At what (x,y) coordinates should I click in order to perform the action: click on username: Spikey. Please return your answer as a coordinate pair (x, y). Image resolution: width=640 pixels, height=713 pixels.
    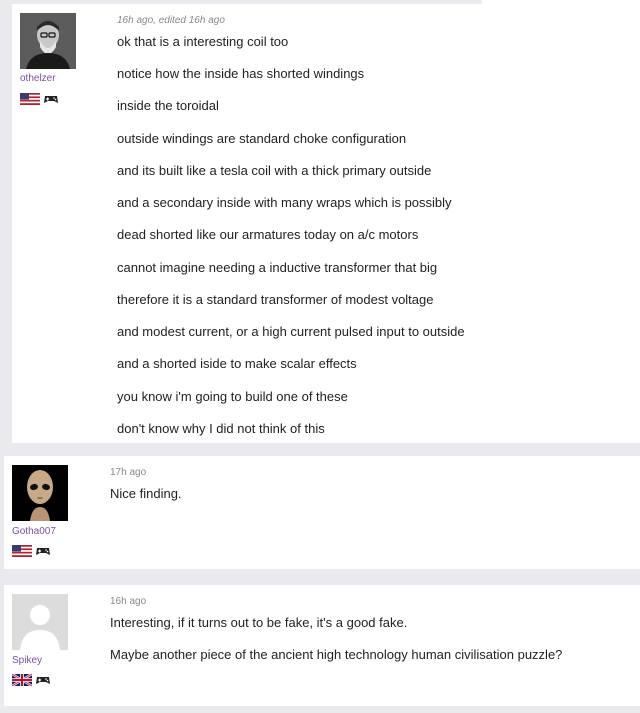
    Looking at the image, I should click on (27, 660).